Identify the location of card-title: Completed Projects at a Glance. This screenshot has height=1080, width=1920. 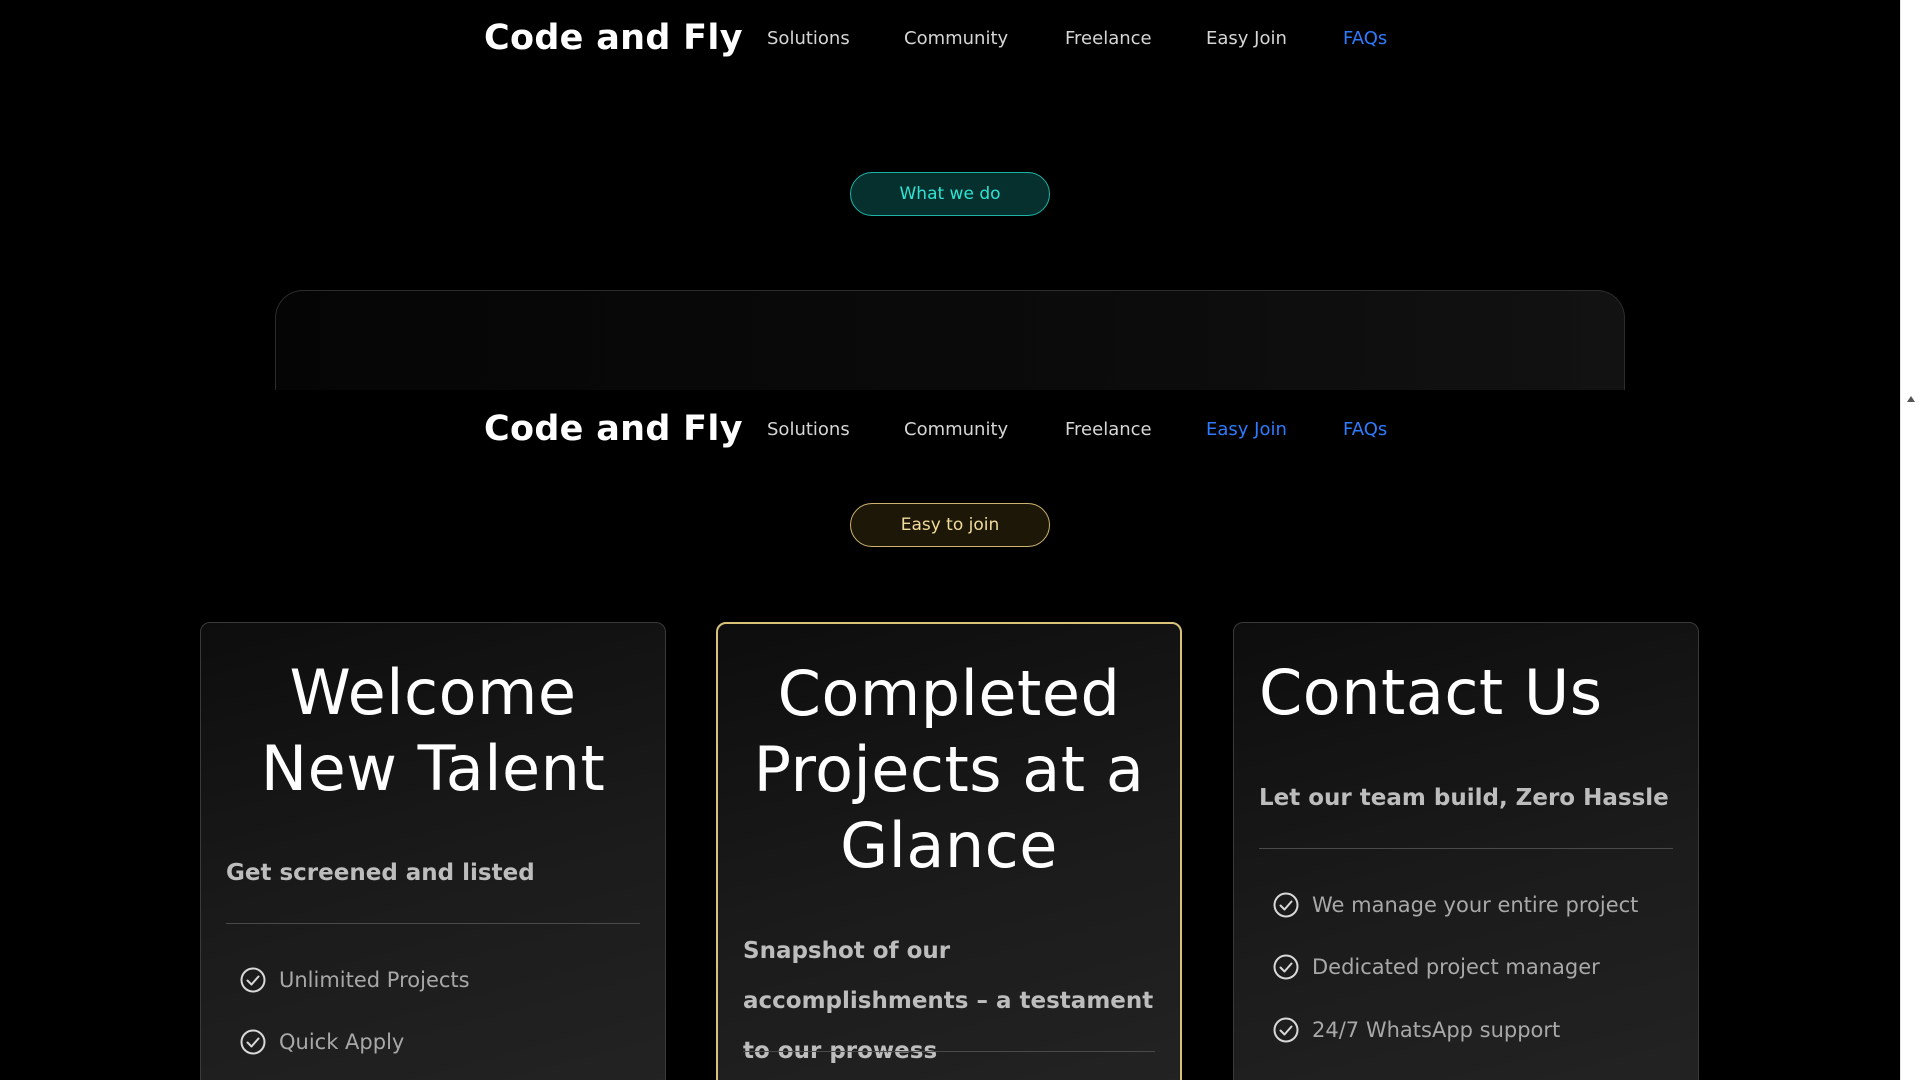
(949, 769).